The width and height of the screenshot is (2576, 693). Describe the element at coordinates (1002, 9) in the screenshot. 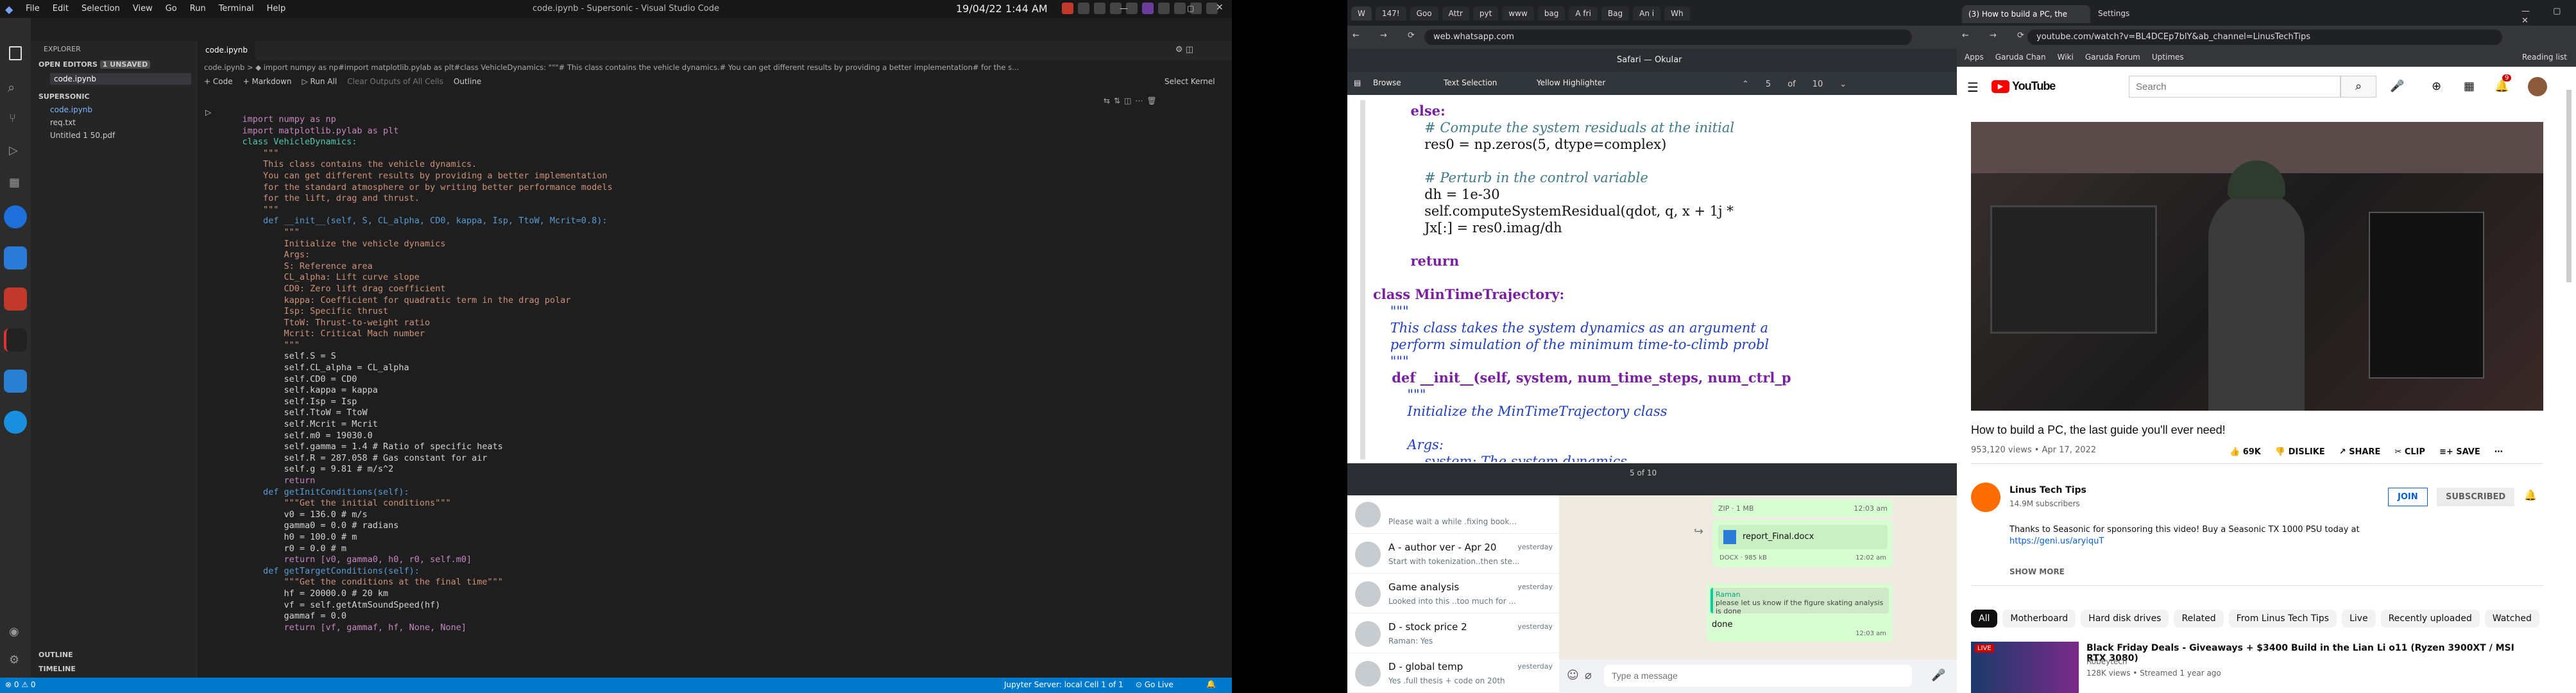

I see `clock: 19/04/22 1:44 AM` at that location.